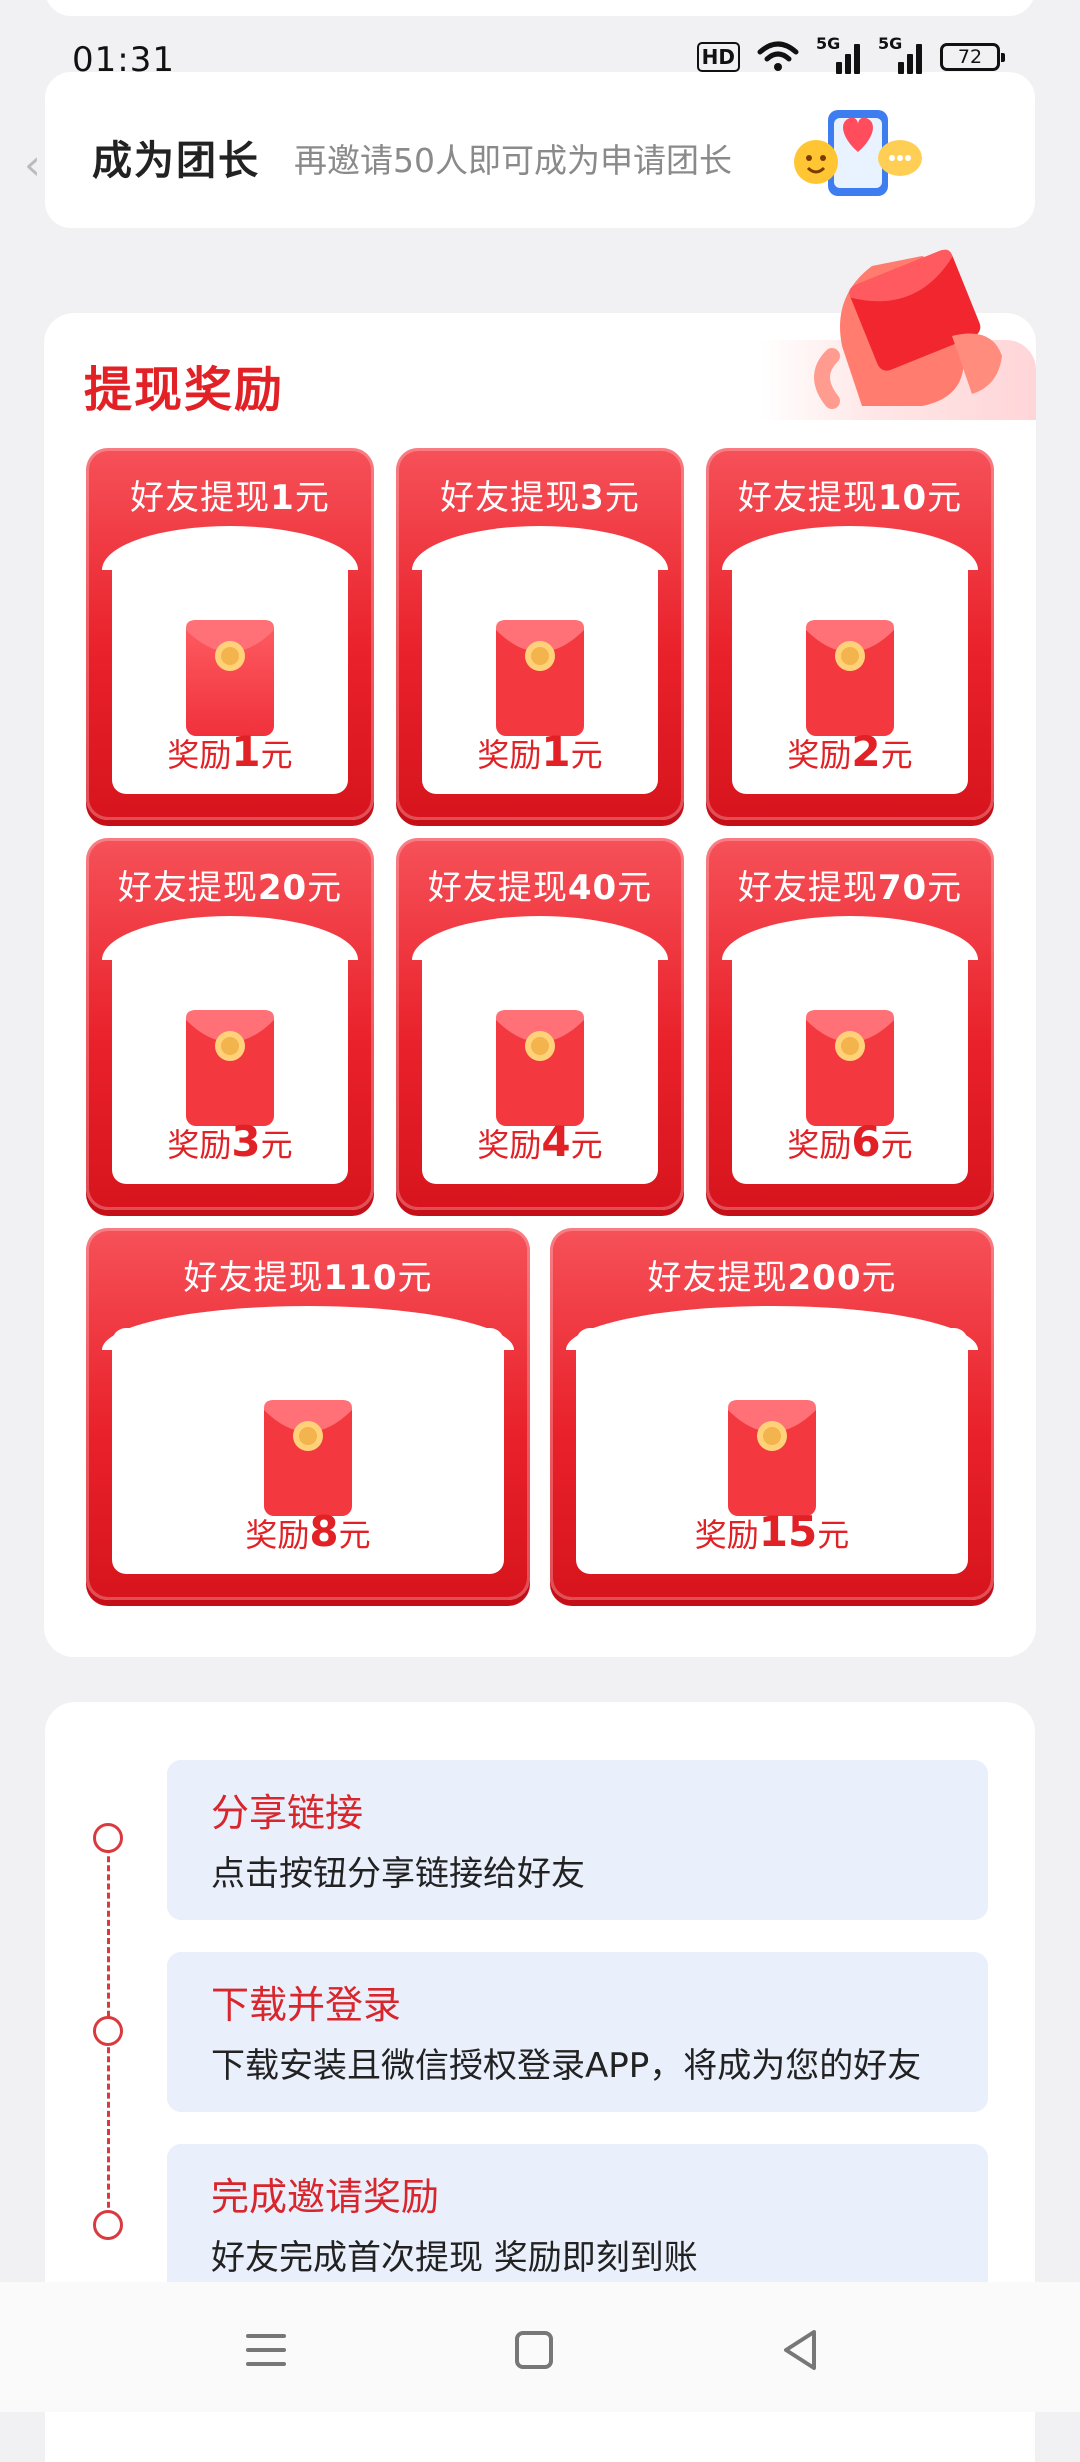 The width and height of the screenshot is (1080, 2462). What do you see at coordinates (308, 1531) in the screenshot?
I see `tile-reward: 奖励8元` at bounding box center [308, 1531].